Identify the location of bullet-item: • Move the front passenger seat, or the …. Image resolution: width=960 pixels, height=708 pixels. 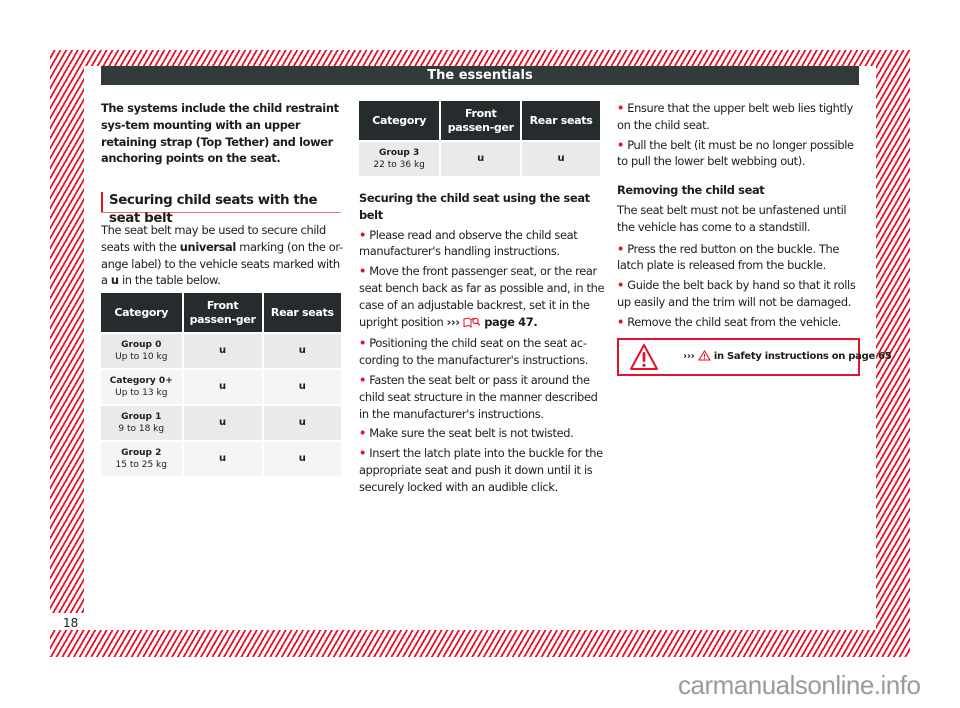
(482, 297).